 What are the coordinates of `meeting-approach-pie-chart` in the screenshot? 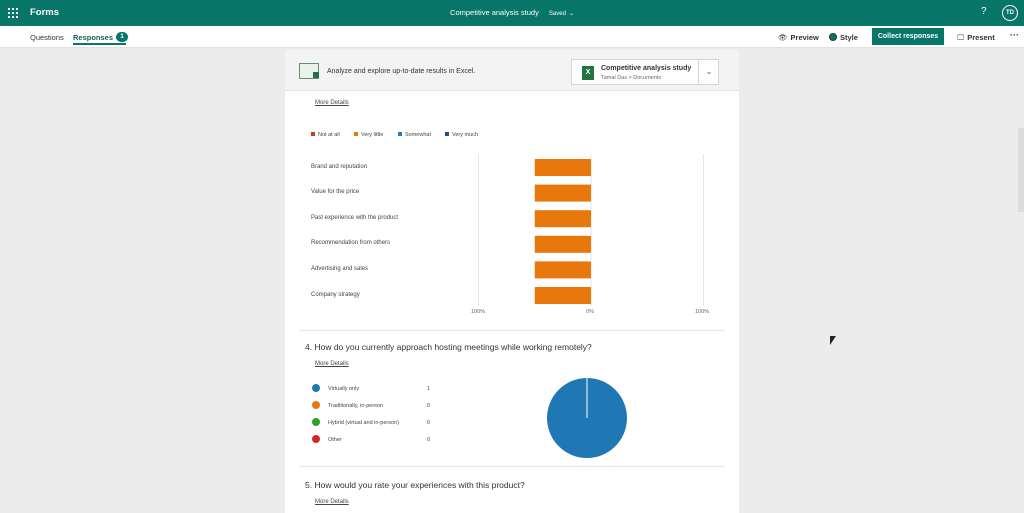 It's located at (587, 418).